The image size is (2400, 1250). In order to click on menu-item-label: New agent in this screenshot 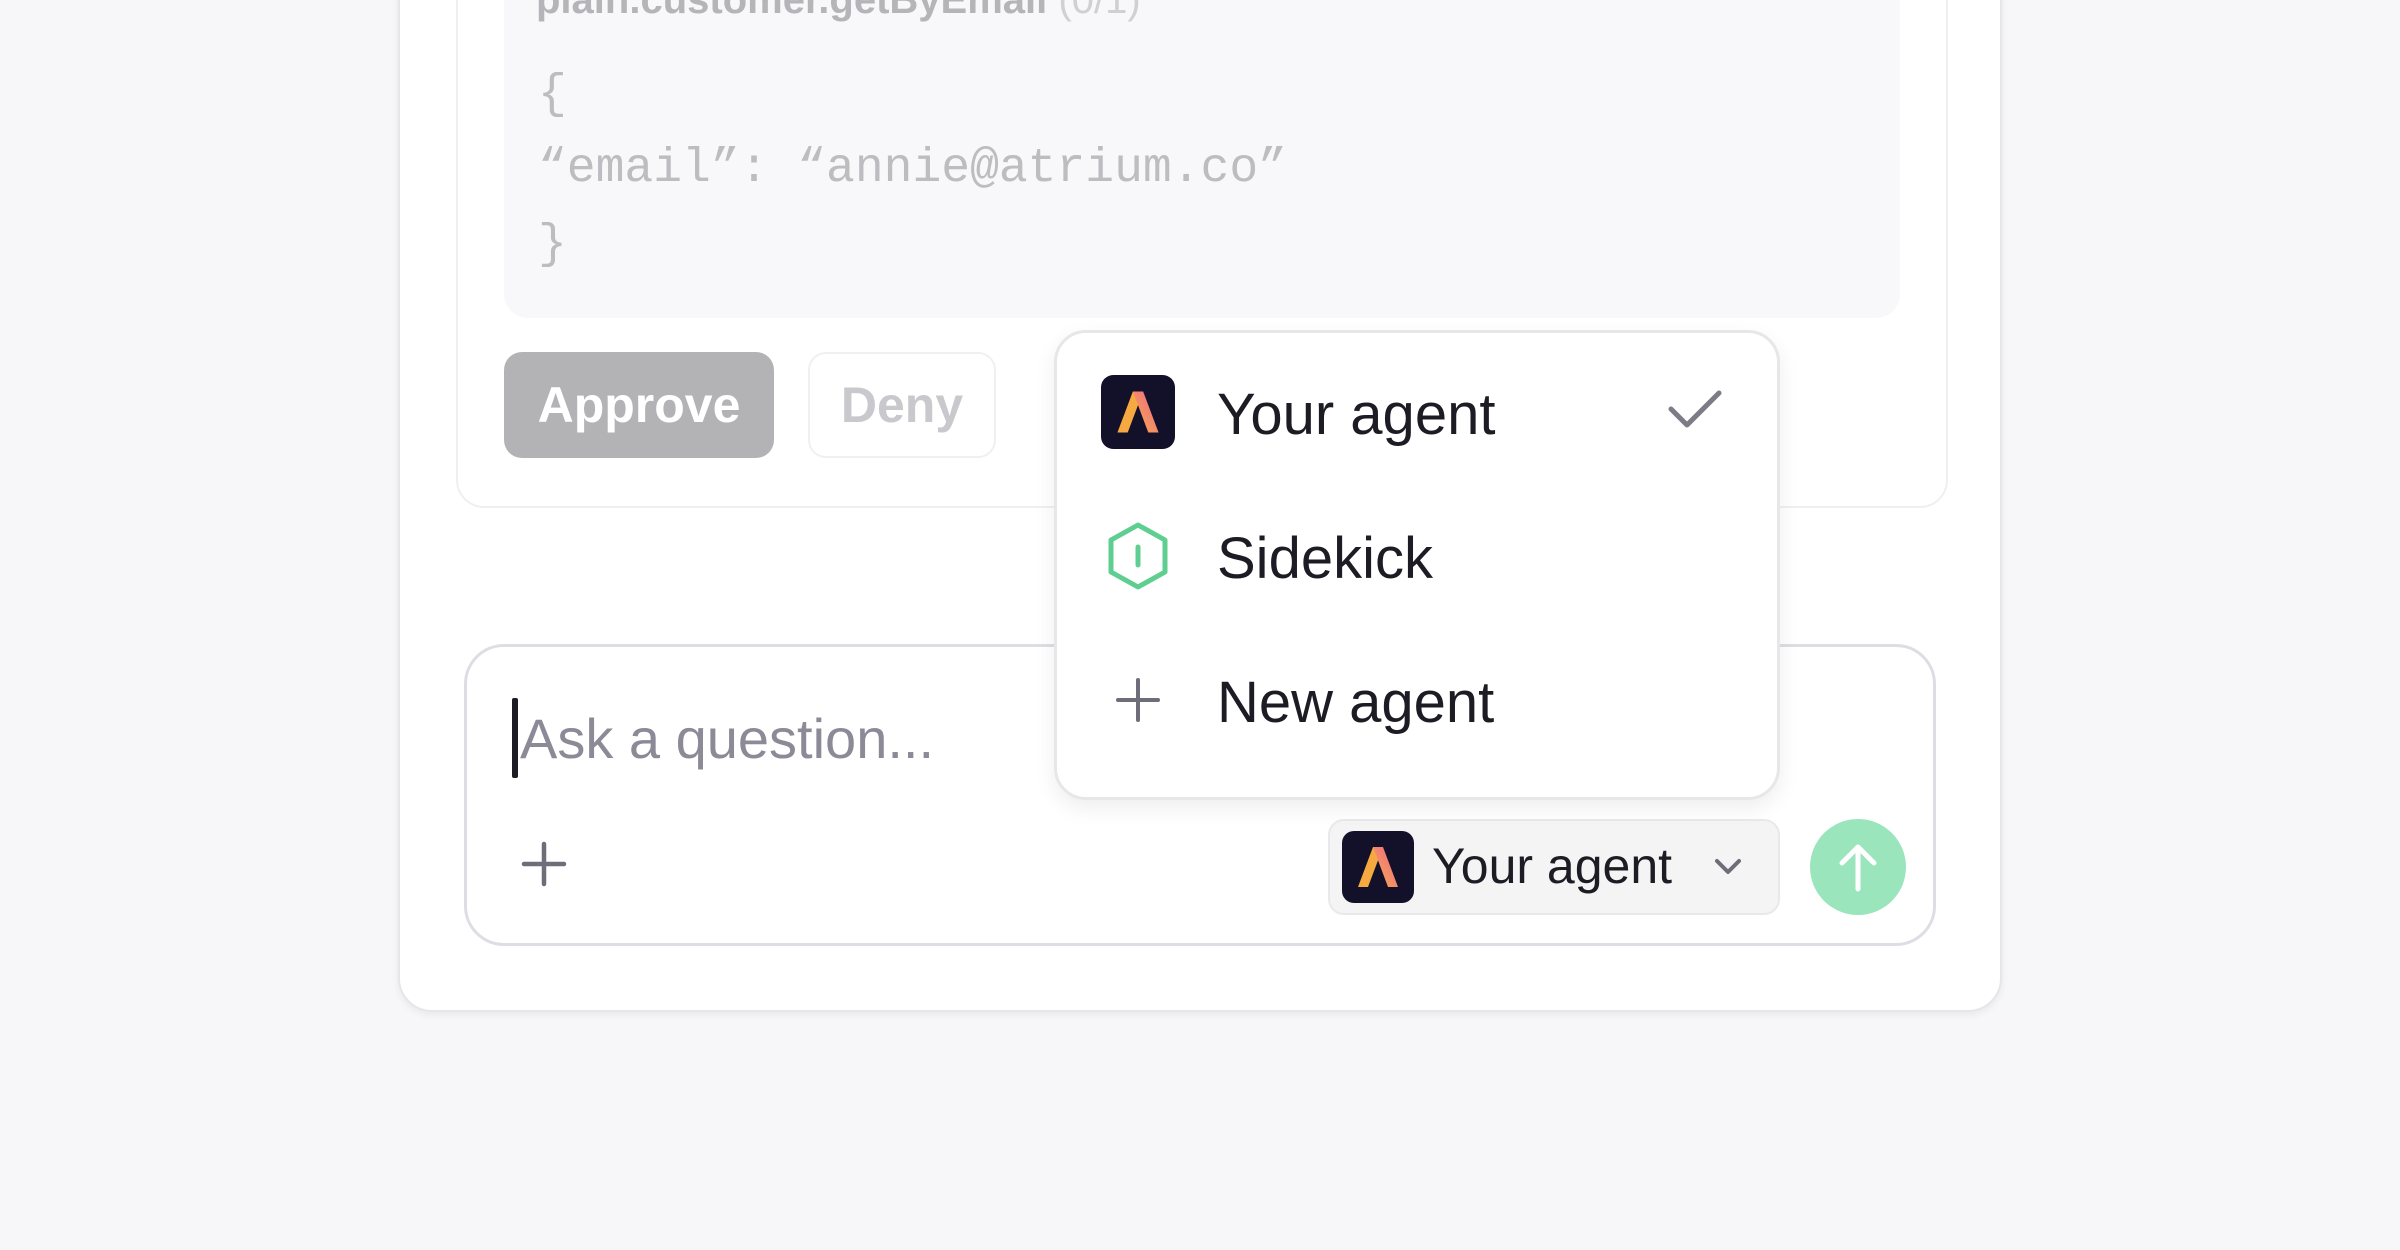, I will do `click(1356, 702)`.